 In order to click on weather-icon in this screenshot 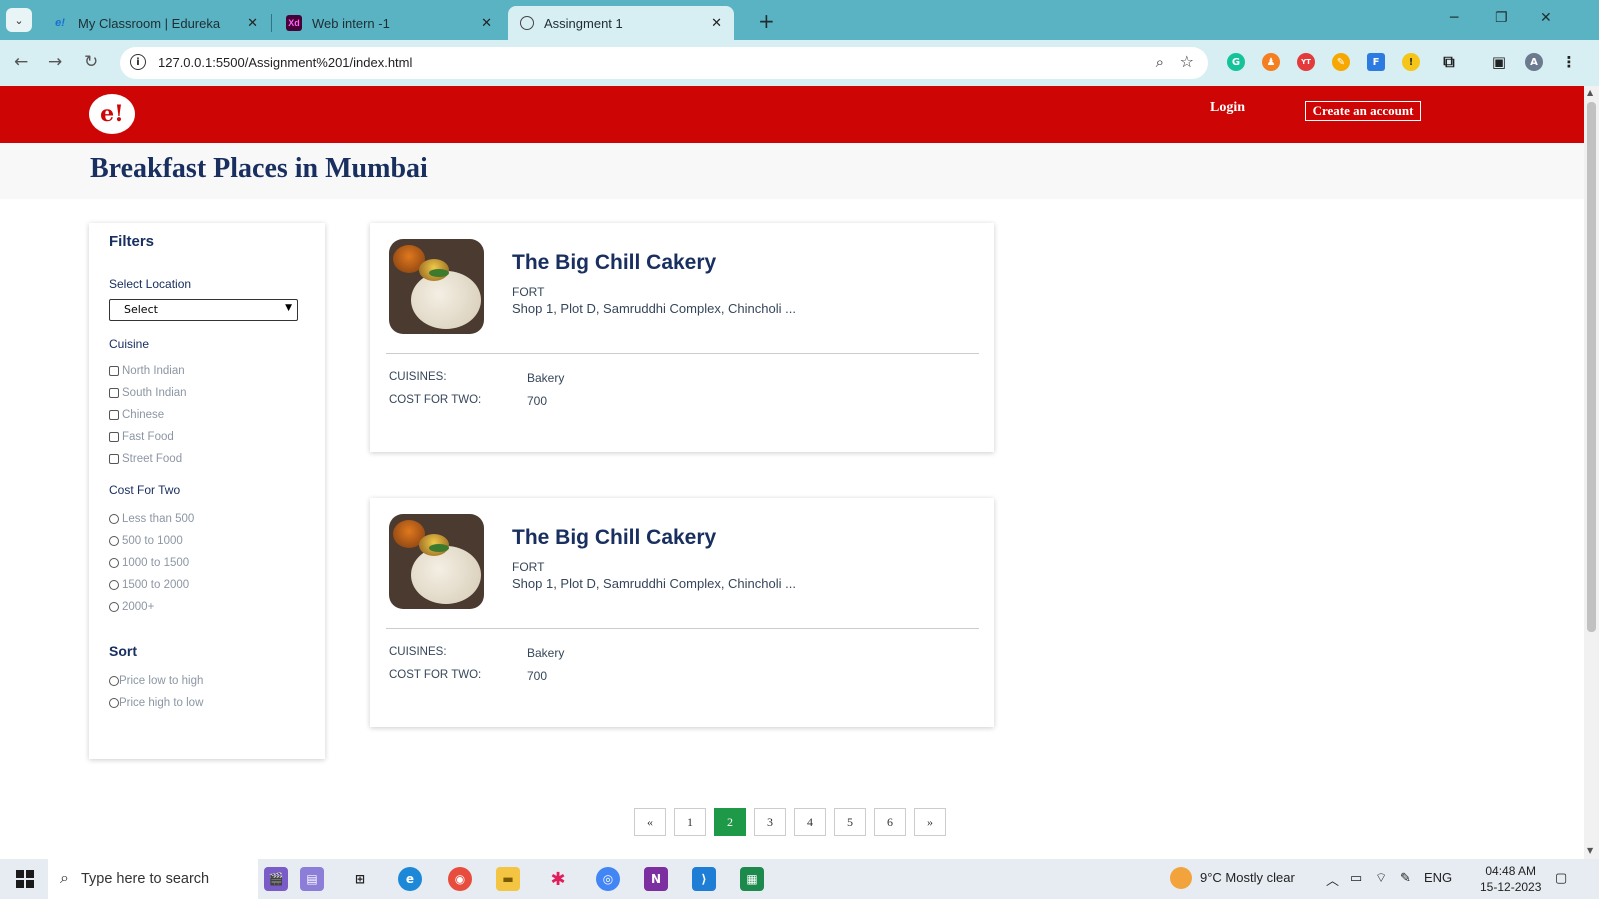, I will do `click(1181, 878)`.